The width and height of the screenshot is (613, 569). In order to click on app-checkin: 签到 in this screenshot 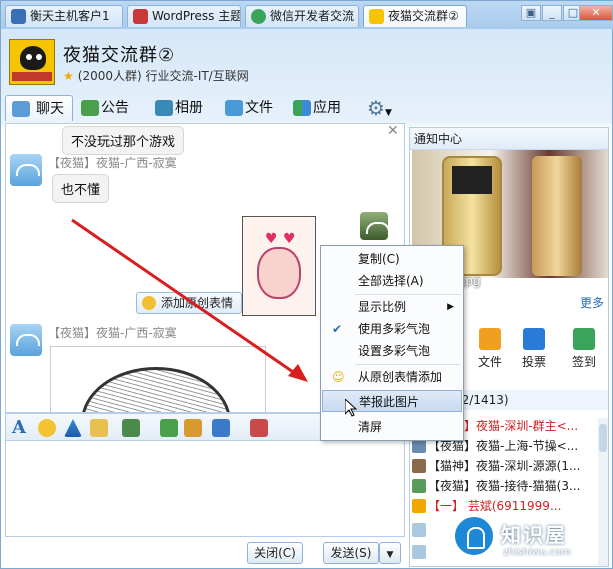, I will do `click(584, 349)`.